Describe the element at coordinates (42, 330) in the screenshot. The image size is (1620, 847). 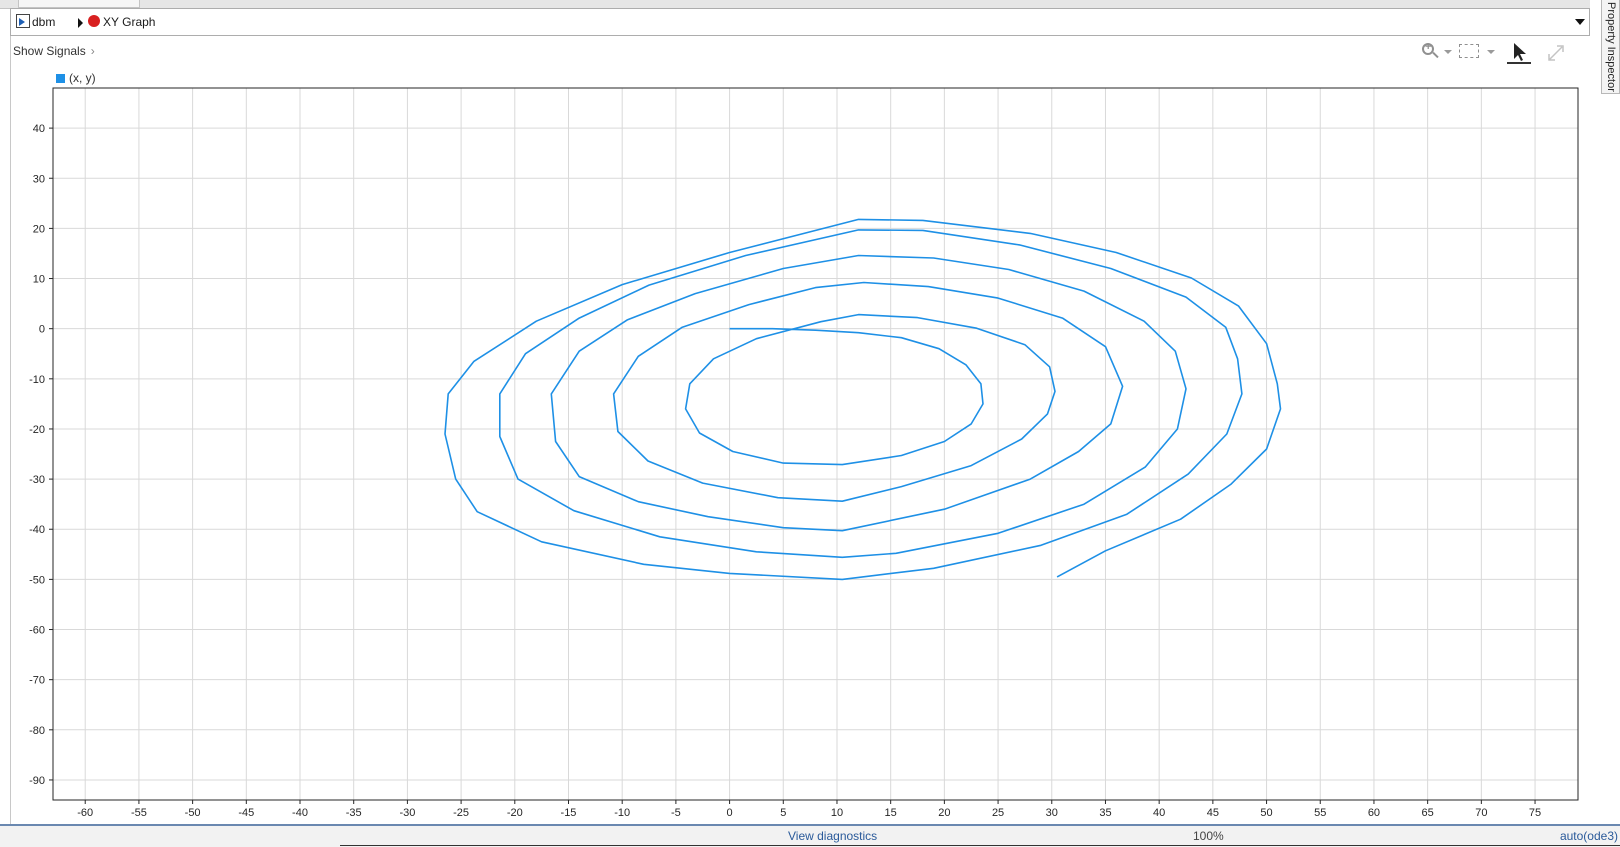
I see `y-tick-label: 0` at that location.